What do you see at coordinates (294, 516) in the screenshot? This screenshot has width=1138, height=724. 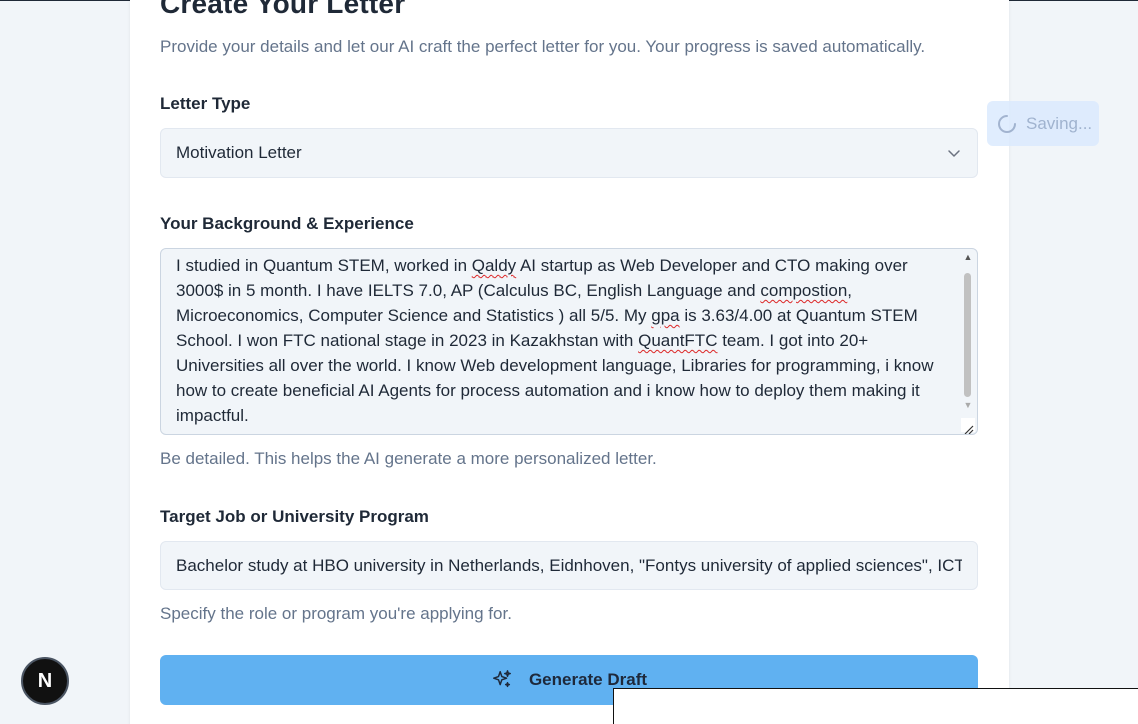 I see `target-label: Target Job or University Program` at bounding box center [294, 516].